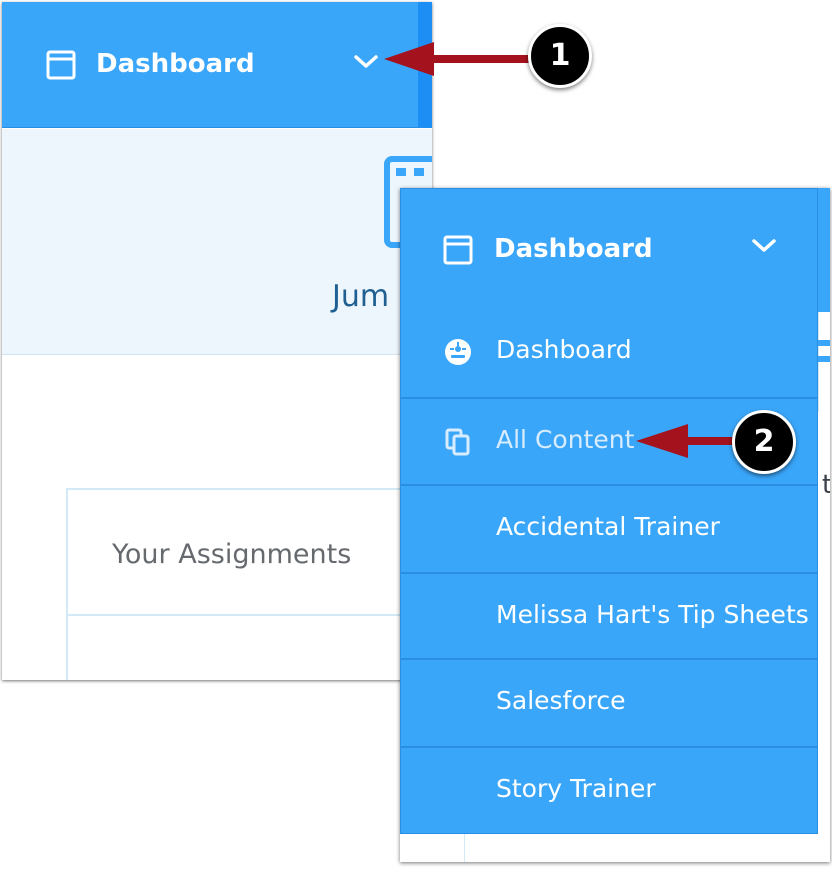 This screenshot has width=832, height=886. I want to click on card-divider, so click(250, 615).